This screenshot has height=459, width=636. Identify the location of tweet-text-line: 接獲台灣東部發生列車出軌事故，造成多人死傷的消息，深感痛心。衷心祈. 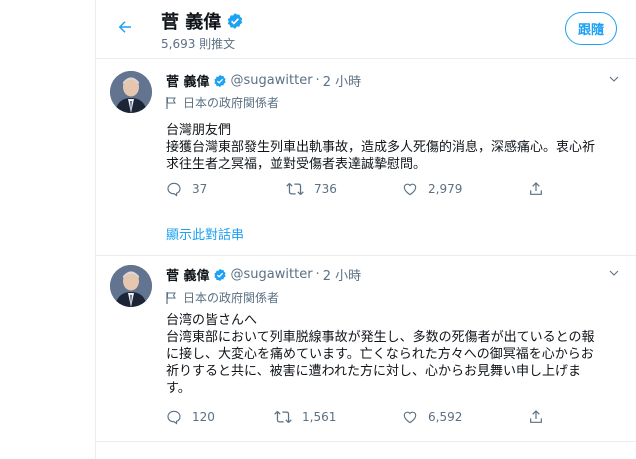
(381, 147).